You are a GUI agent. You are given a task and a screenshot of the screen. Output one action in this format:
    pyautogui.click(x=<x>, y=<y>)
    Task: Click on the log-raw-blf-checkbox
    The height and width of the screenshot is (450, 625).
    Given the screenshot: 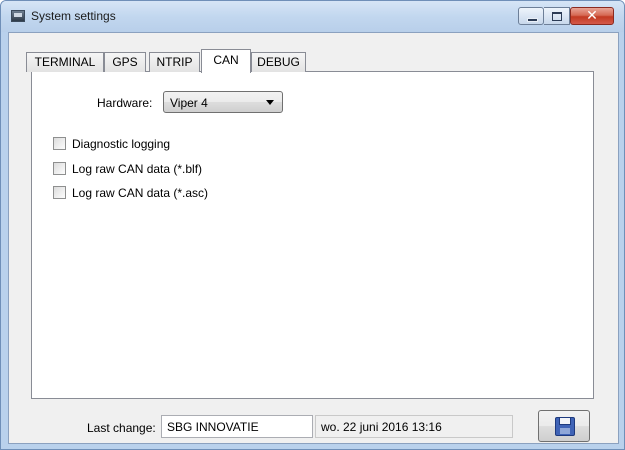 What is the action you would take?
    pyautogui.click(x=59, y=168)
    